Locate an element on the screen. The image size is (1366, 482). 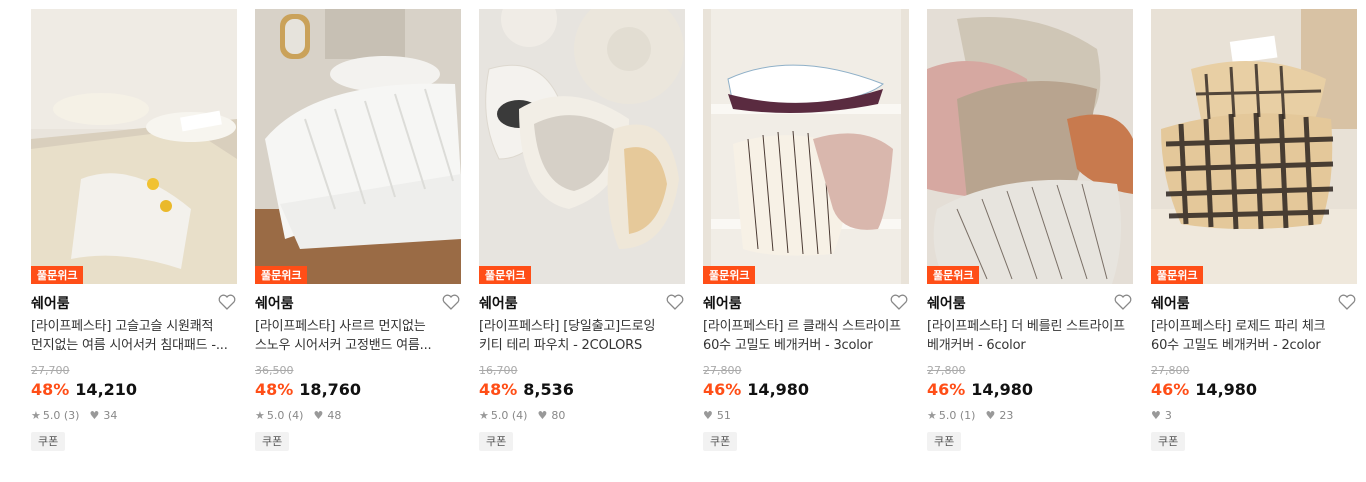
product-title: [라이프페스타] 로제드 파리 체크 60수 고밀도 베개커버 - 2color is located at coordinates (1254, 336).